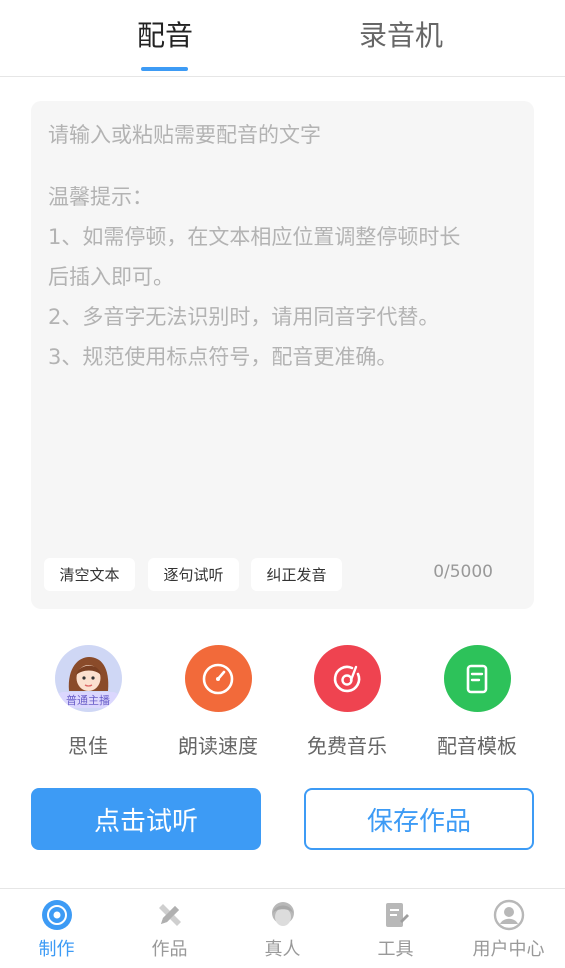 Image resolution: width=565 pixels, height=968 pixels. Describe the element at coordinates (218, 746) in the screenshot. I see `speed-label: 朗读速度` at that location.